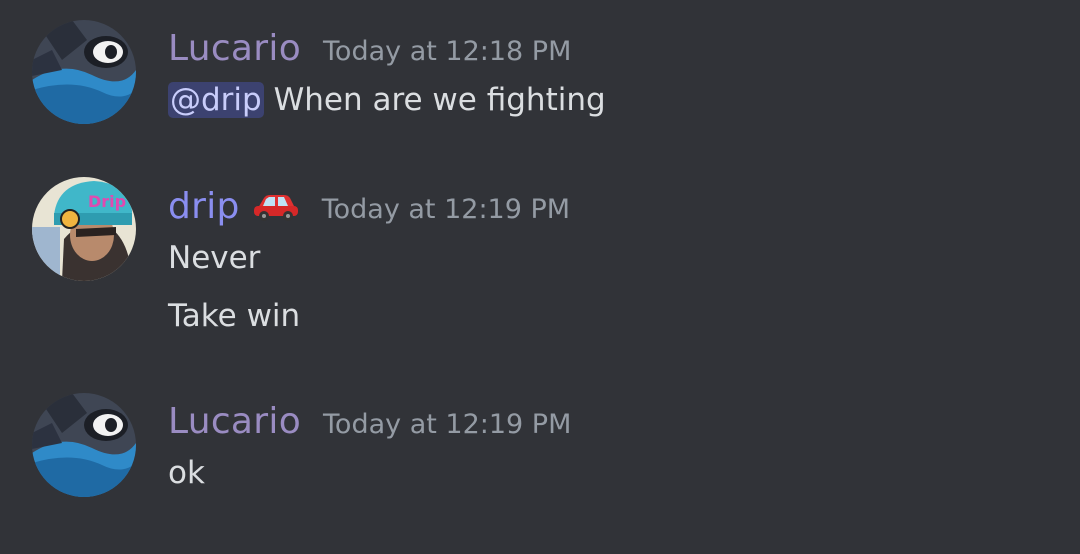 The image size is (1080, 554). Describe the element at coordinates (234, 316) in the screenshot. I see `message-text: Take win` at that location.